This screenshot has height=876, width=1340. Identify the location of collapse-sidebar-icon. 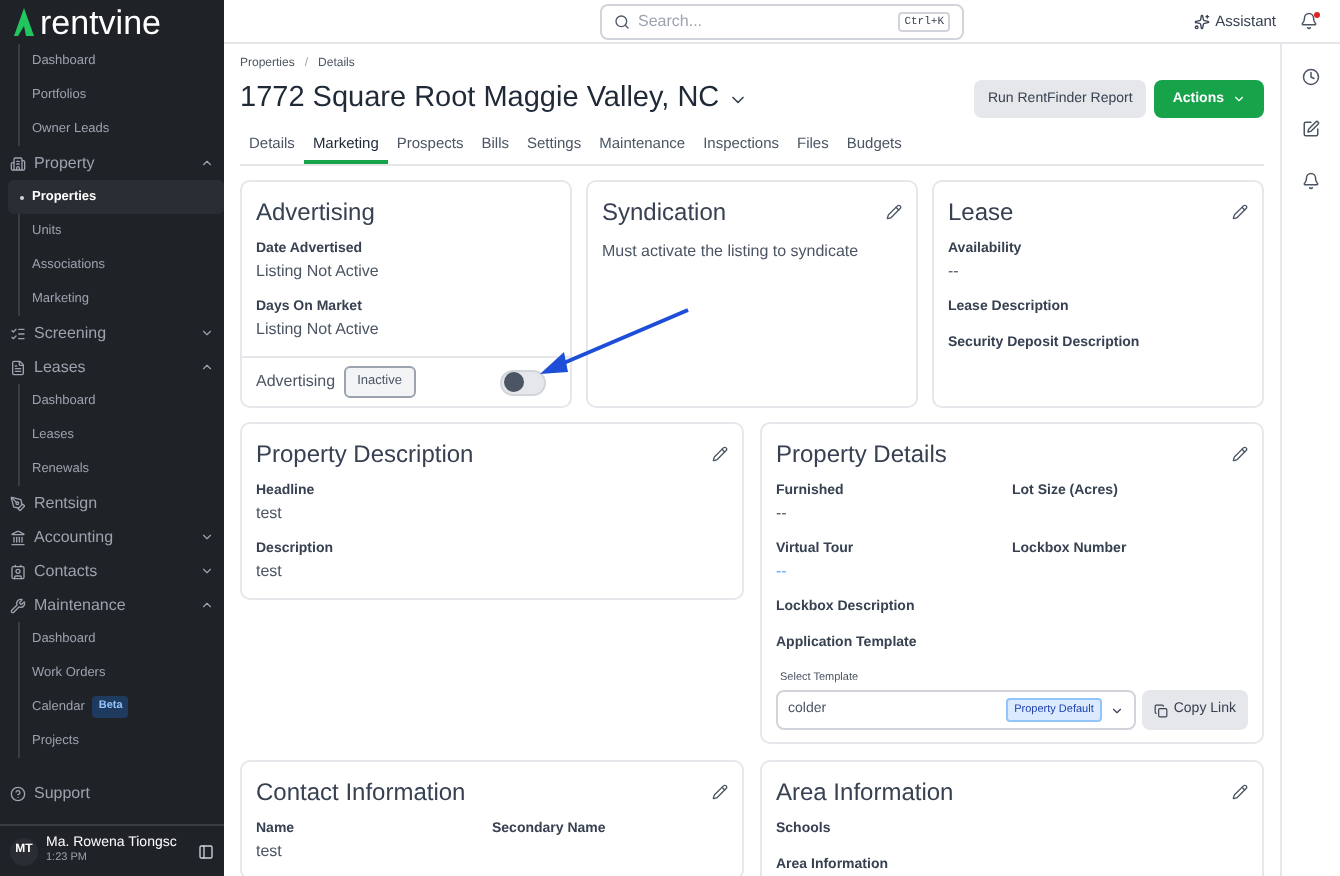
(206, 851).